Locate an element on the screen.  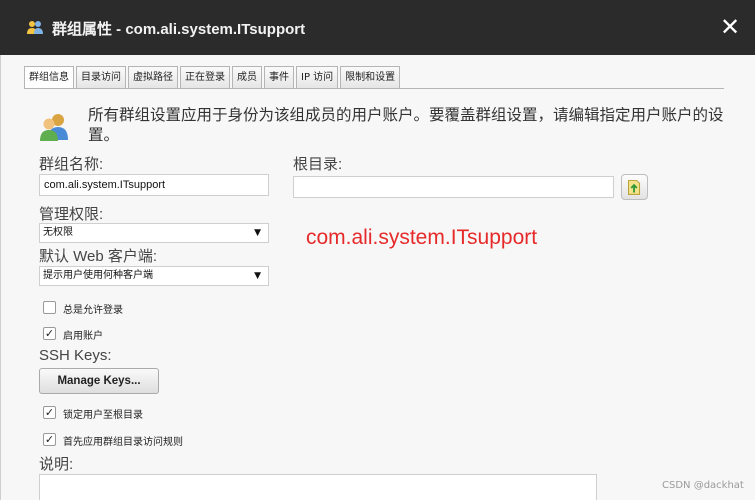
admin-rights-select: 无权限 ▼ is located at coordinates (154, 233).